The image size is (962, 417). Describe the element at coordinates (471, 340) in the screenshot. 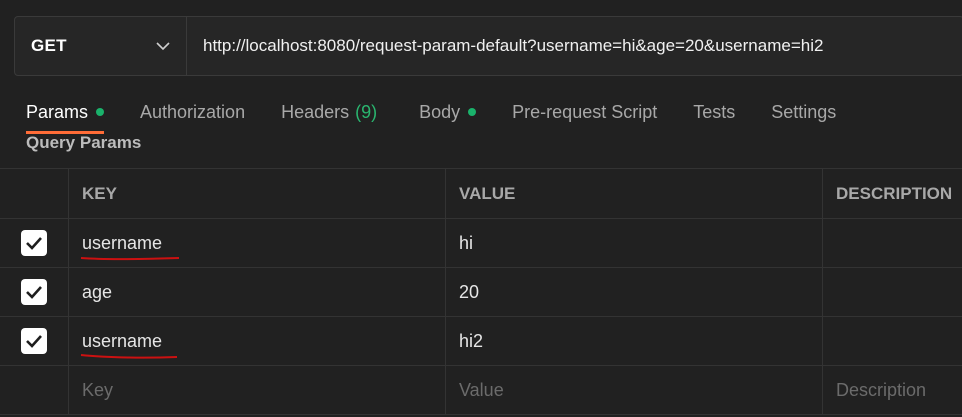

I see `param-value: hi2` at that location.